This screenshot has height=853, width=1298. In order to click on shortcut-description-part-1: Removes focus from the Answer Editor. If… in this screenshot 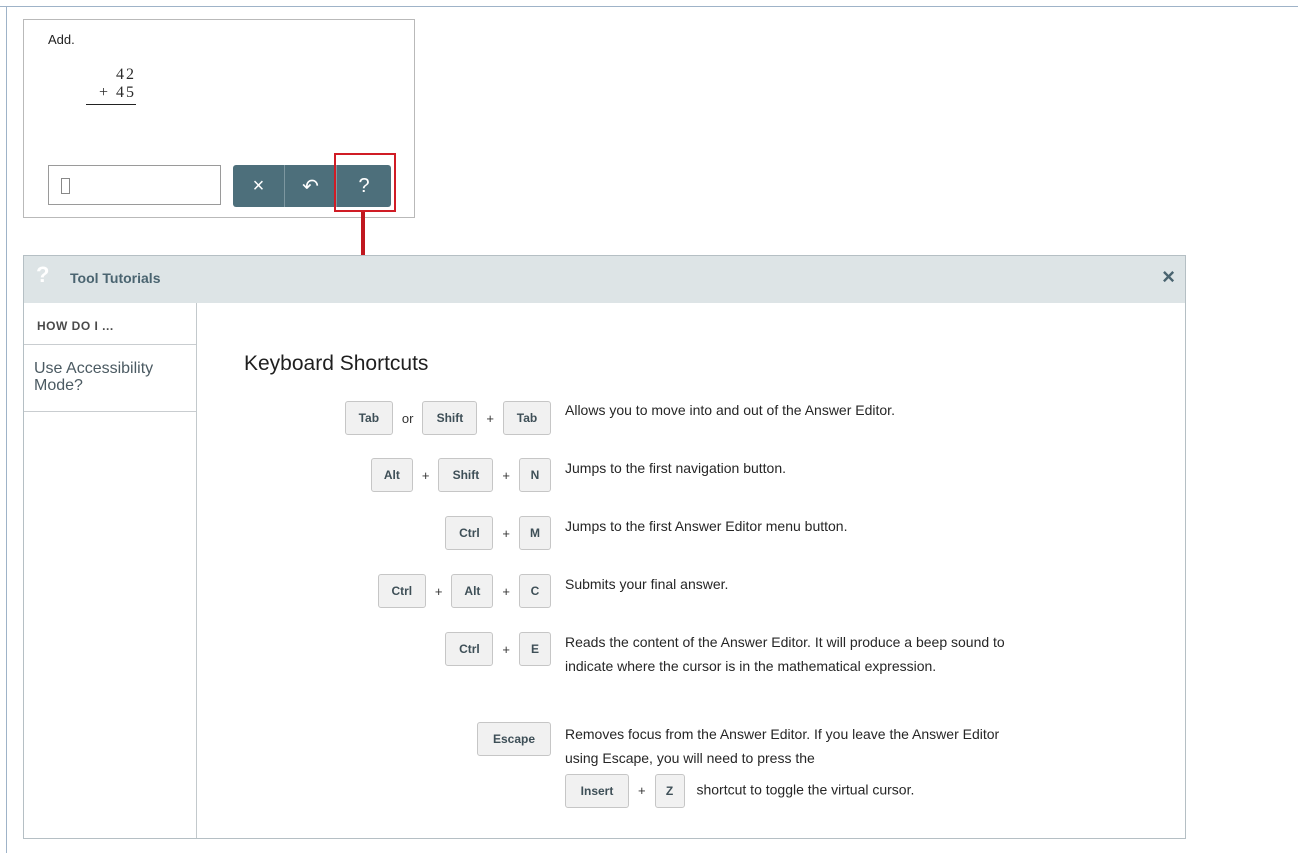, I will do `click(782, 746)`.